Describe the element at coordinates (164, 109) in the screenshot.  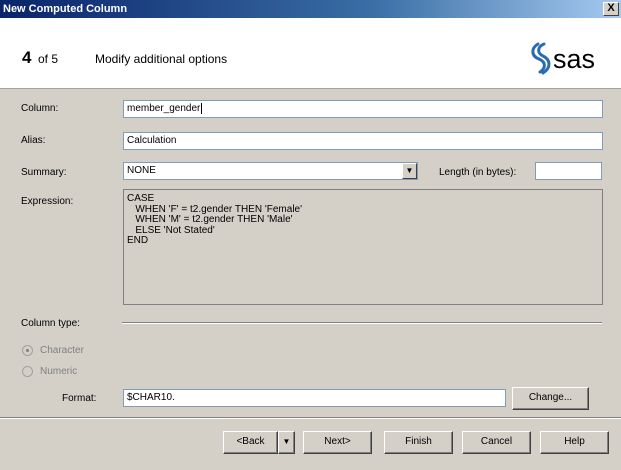
I see `column-value: member_gender` at that location.